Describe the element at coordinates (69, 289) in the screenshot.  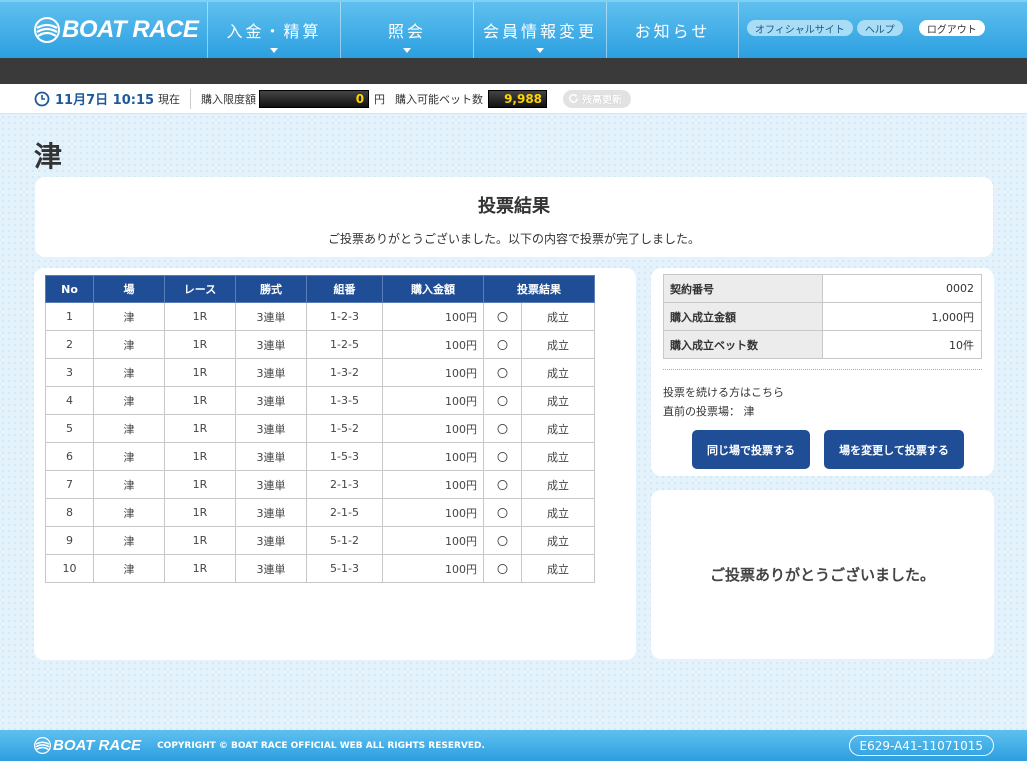
I see `col-no: No` at that location.